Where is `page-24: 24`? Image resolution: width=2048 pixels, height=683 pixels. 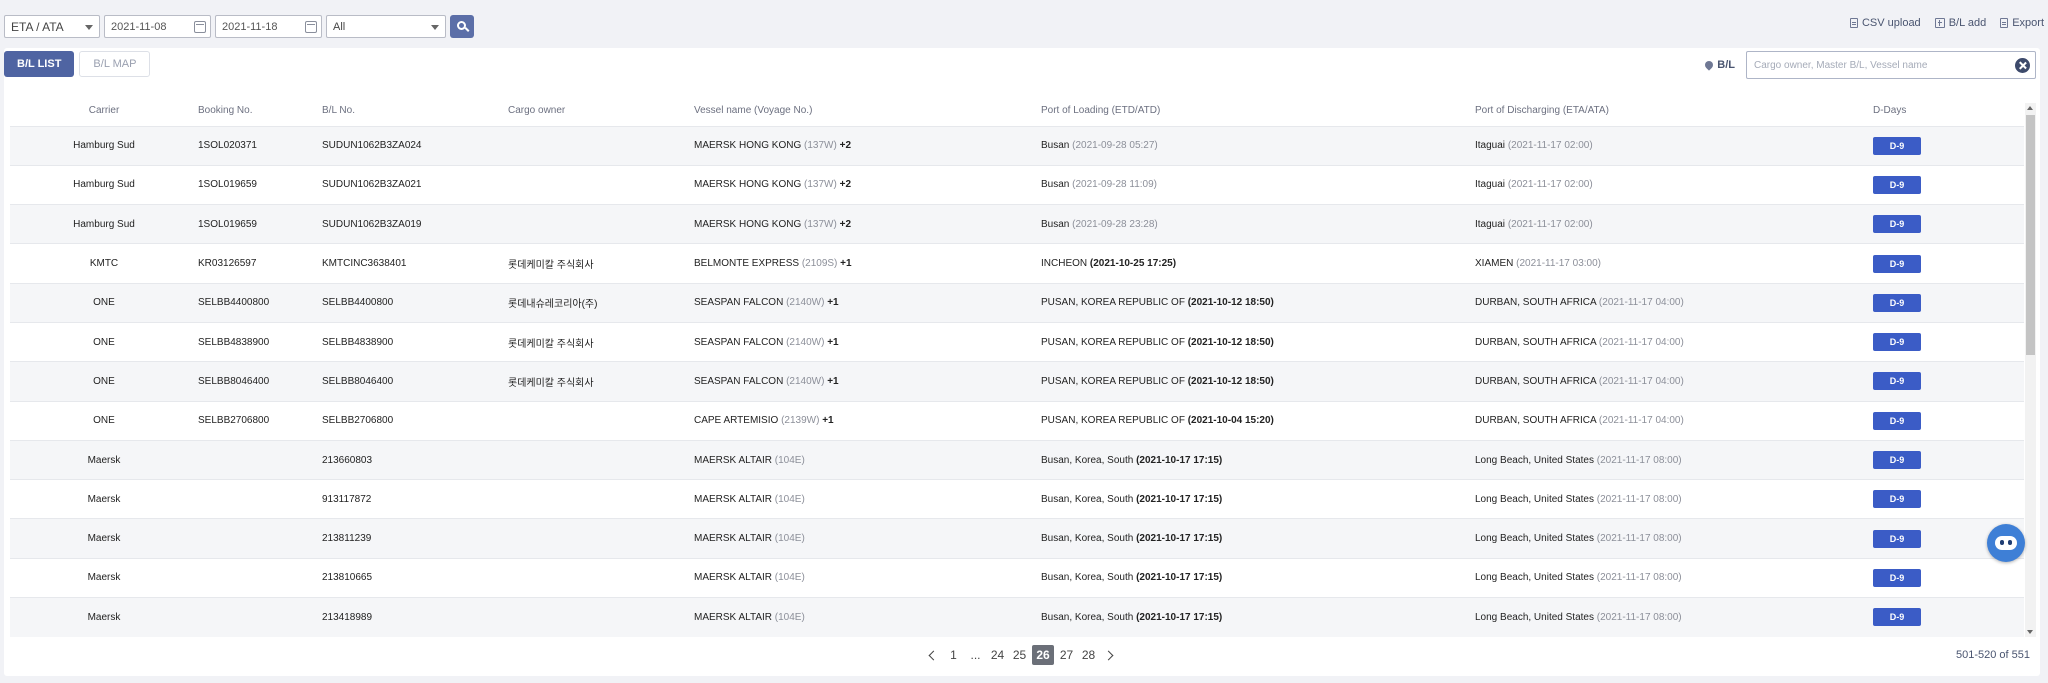
page-24: 24 is located at coordinates (997, 655).